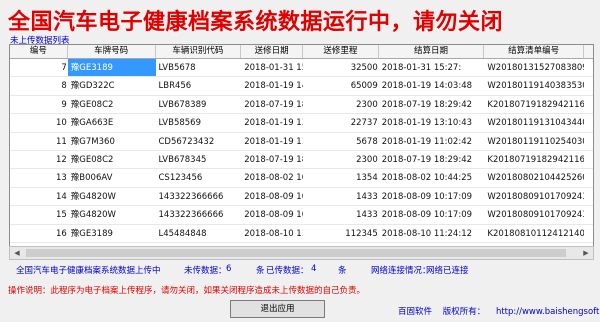 The image size is (600, 322). What do you see at coordinates (39, 122) in the screenshot?
I see `table-cell: 10` at bounding box center [39, 122].